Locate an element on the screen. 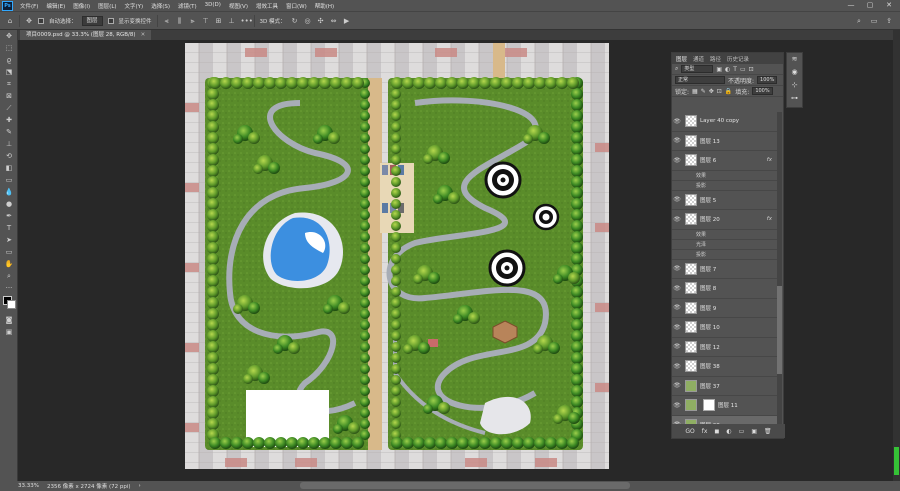 The height and width of the screenshot is (491, 900). color-swatches is located at coordinates (8, 304).